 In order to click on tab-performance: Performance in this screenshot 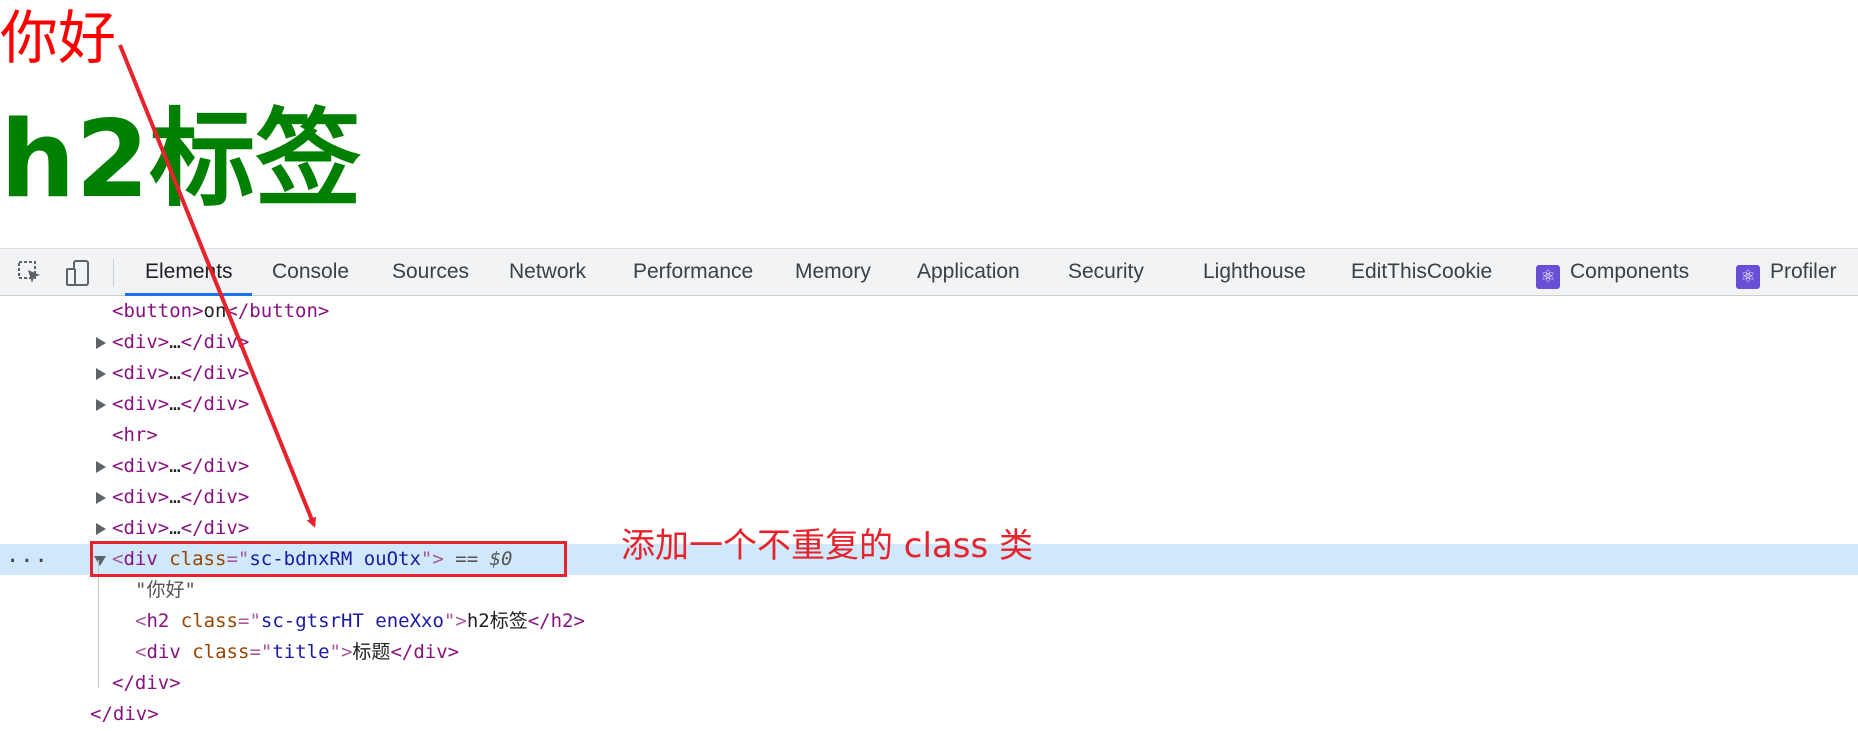, I will do `click(693, 272)`.